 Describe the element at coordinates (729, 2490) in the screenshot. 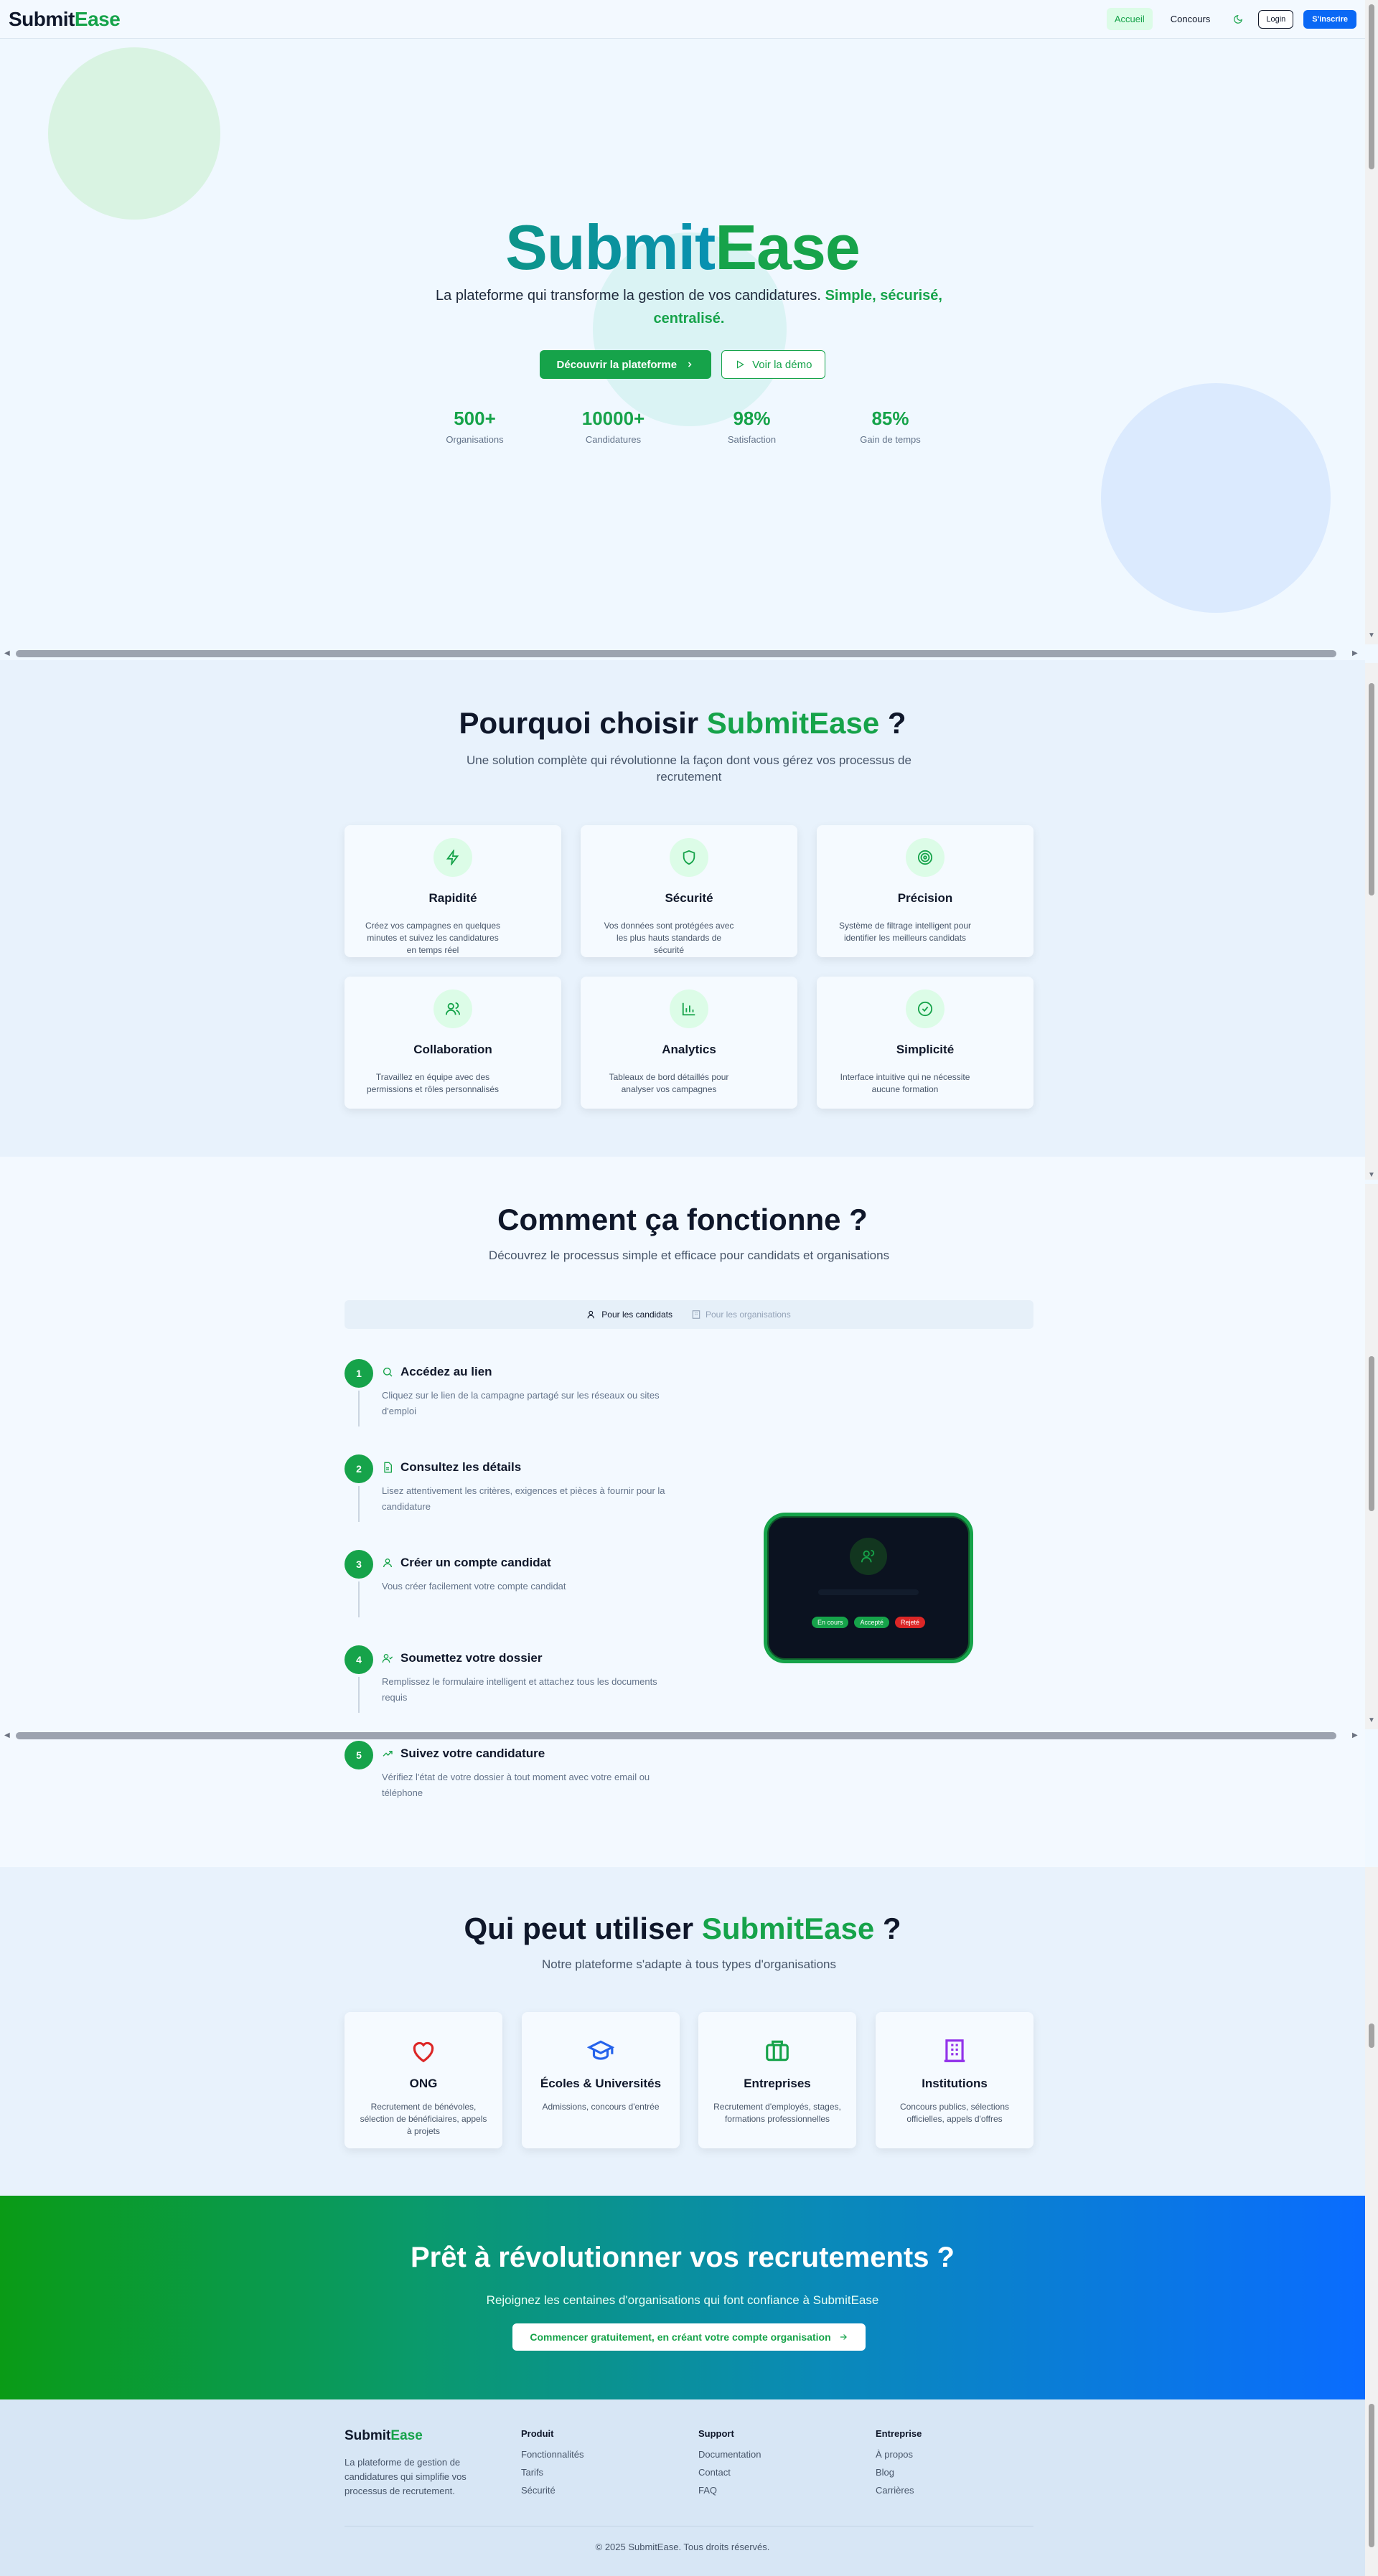

I see `footer-link: FAQ` at that location.